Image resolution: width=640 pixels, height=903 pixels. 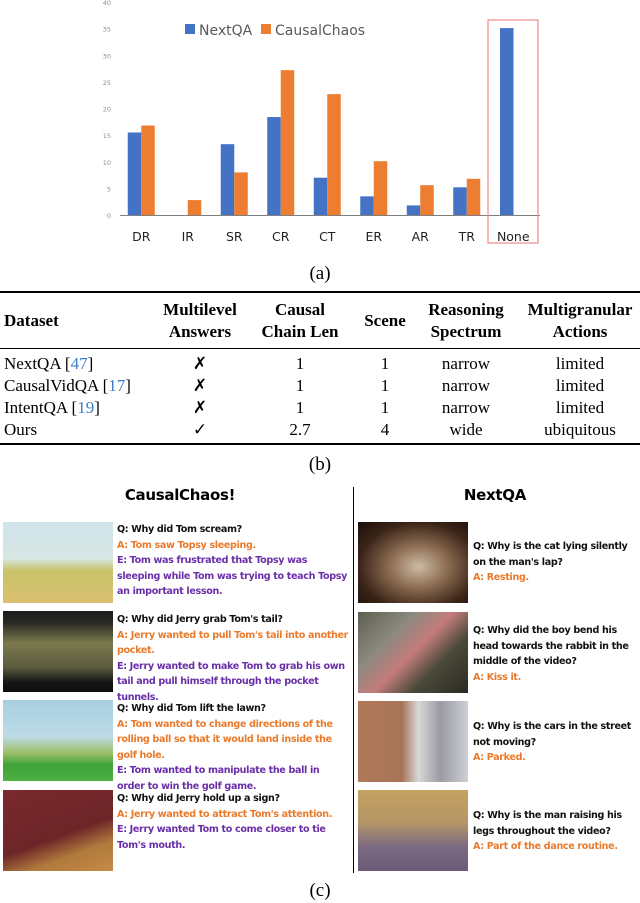 I want to click on bar-causalchaos-cr, so click(x=287, y=142).